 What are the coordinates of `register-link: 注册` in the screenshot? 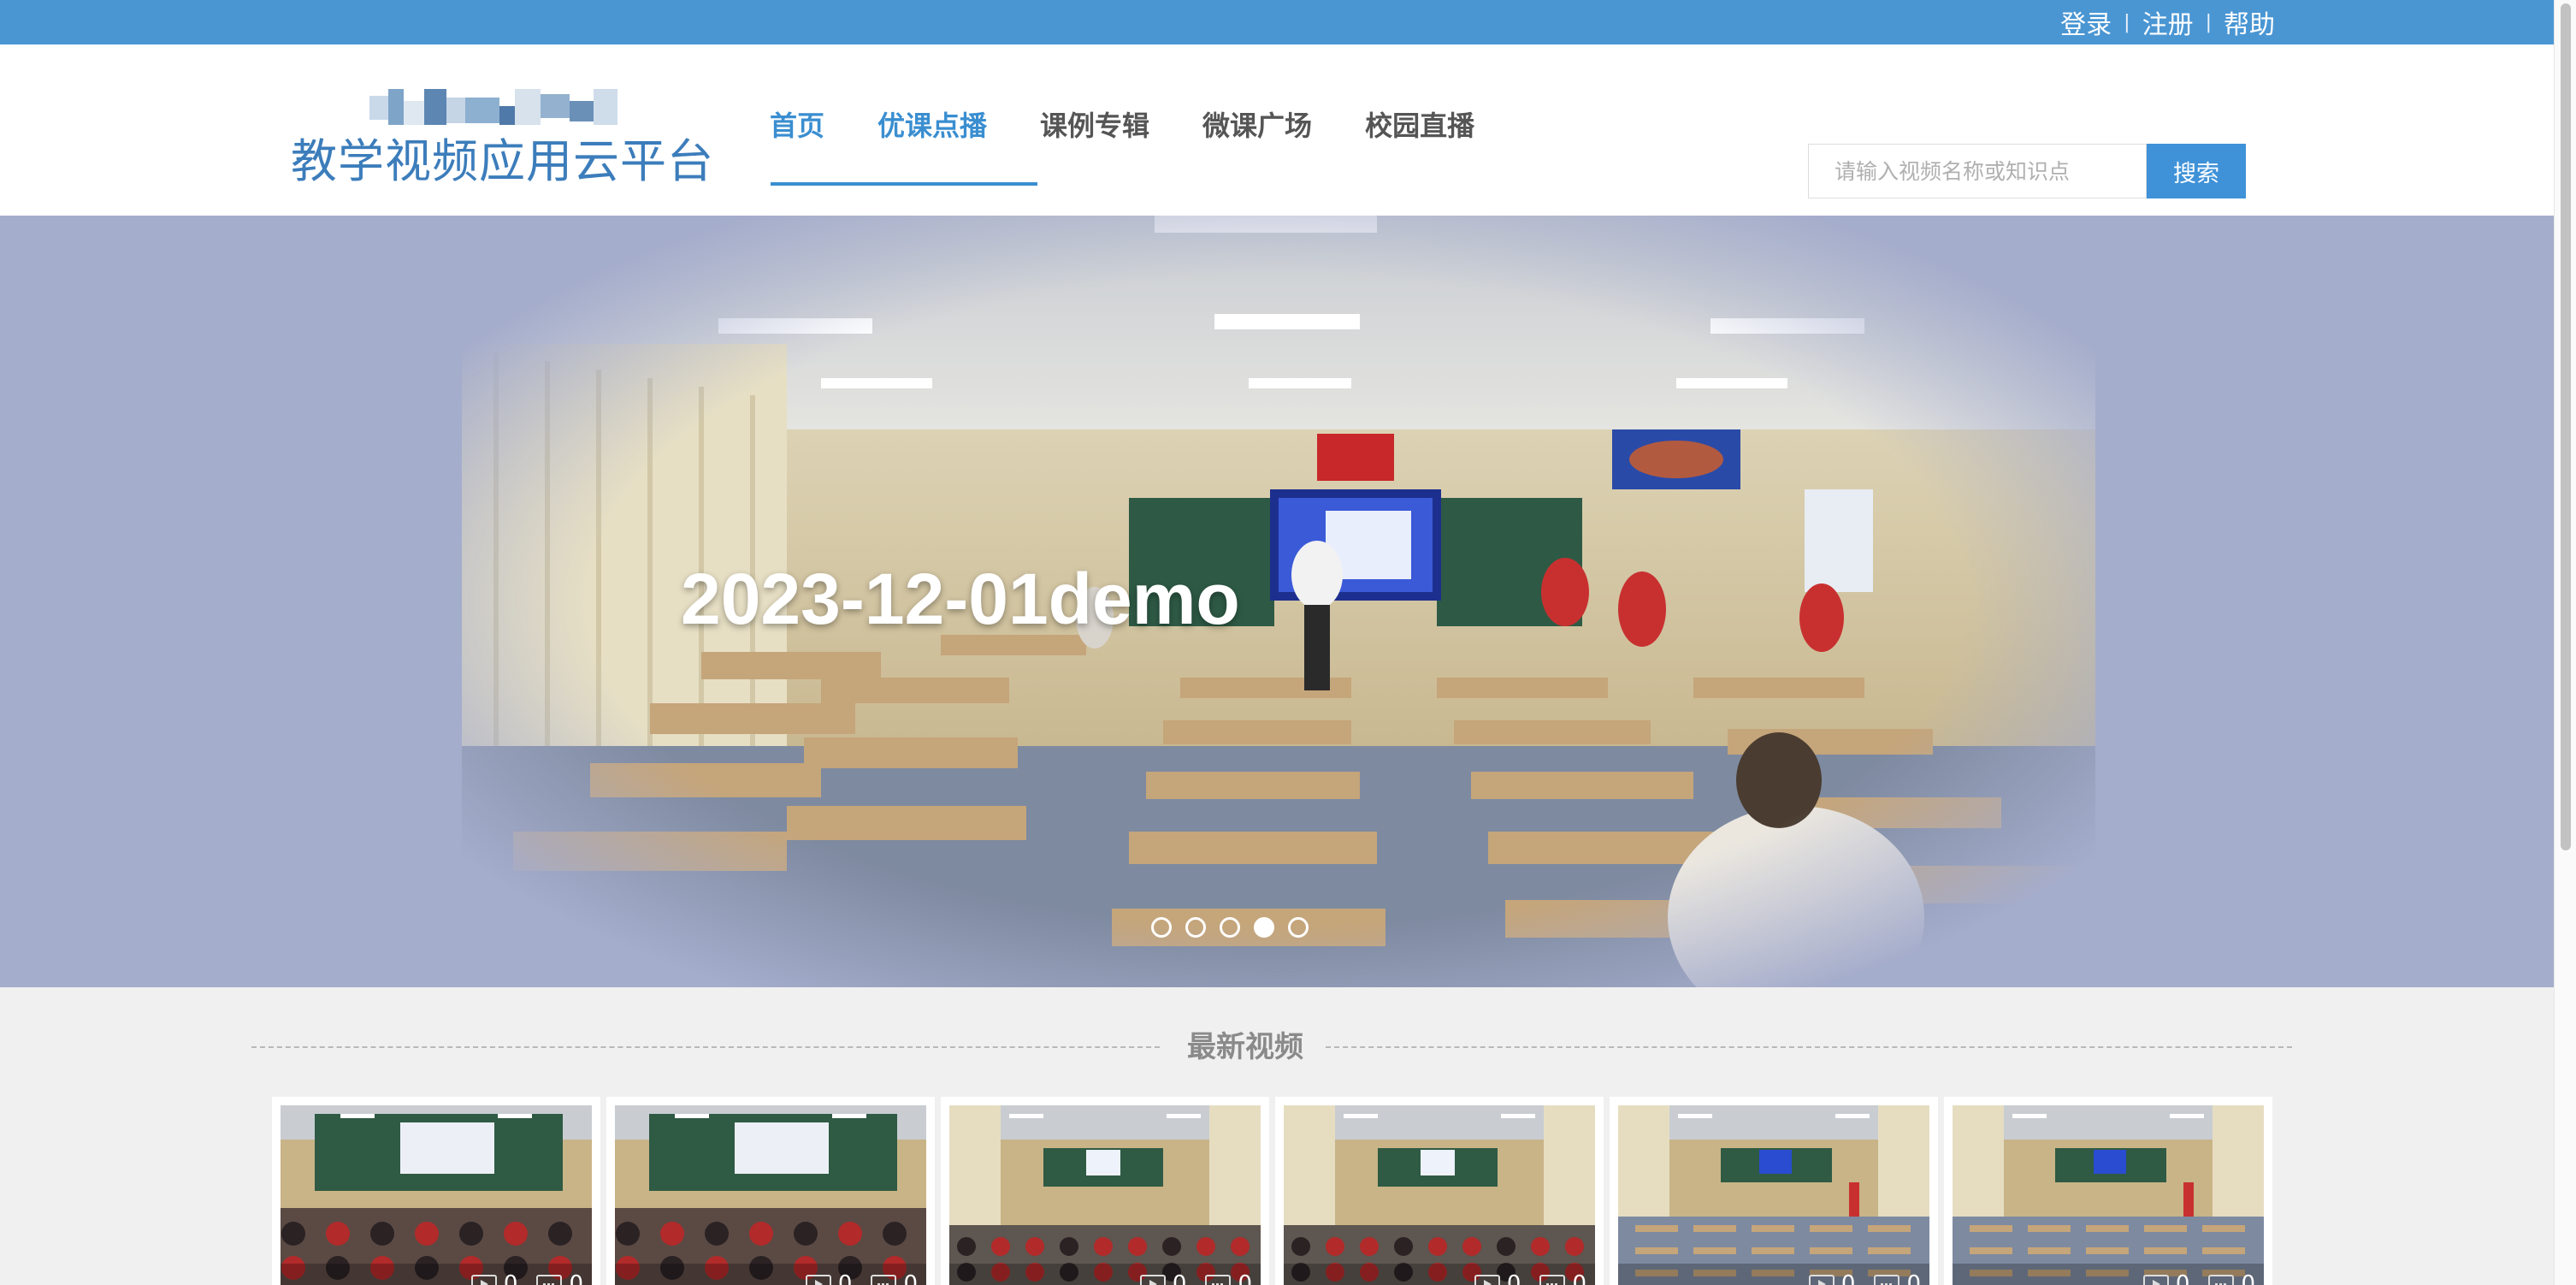 It's located at (2168, 22).